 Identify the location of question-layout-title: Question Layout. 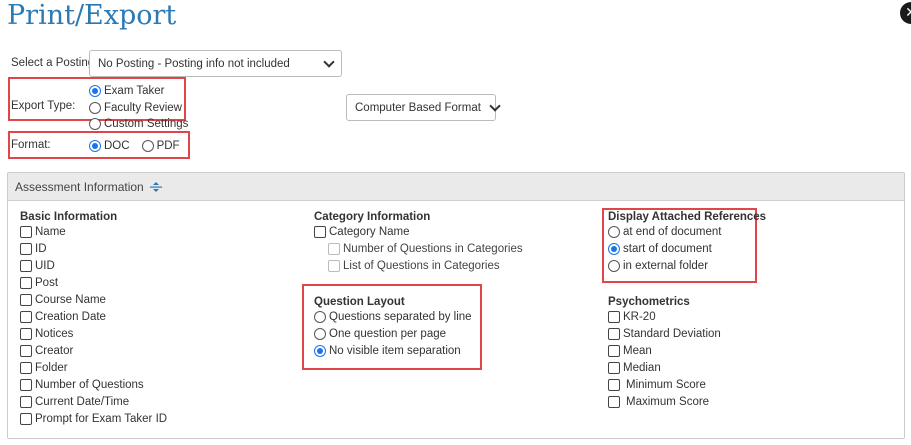
(359, 302).